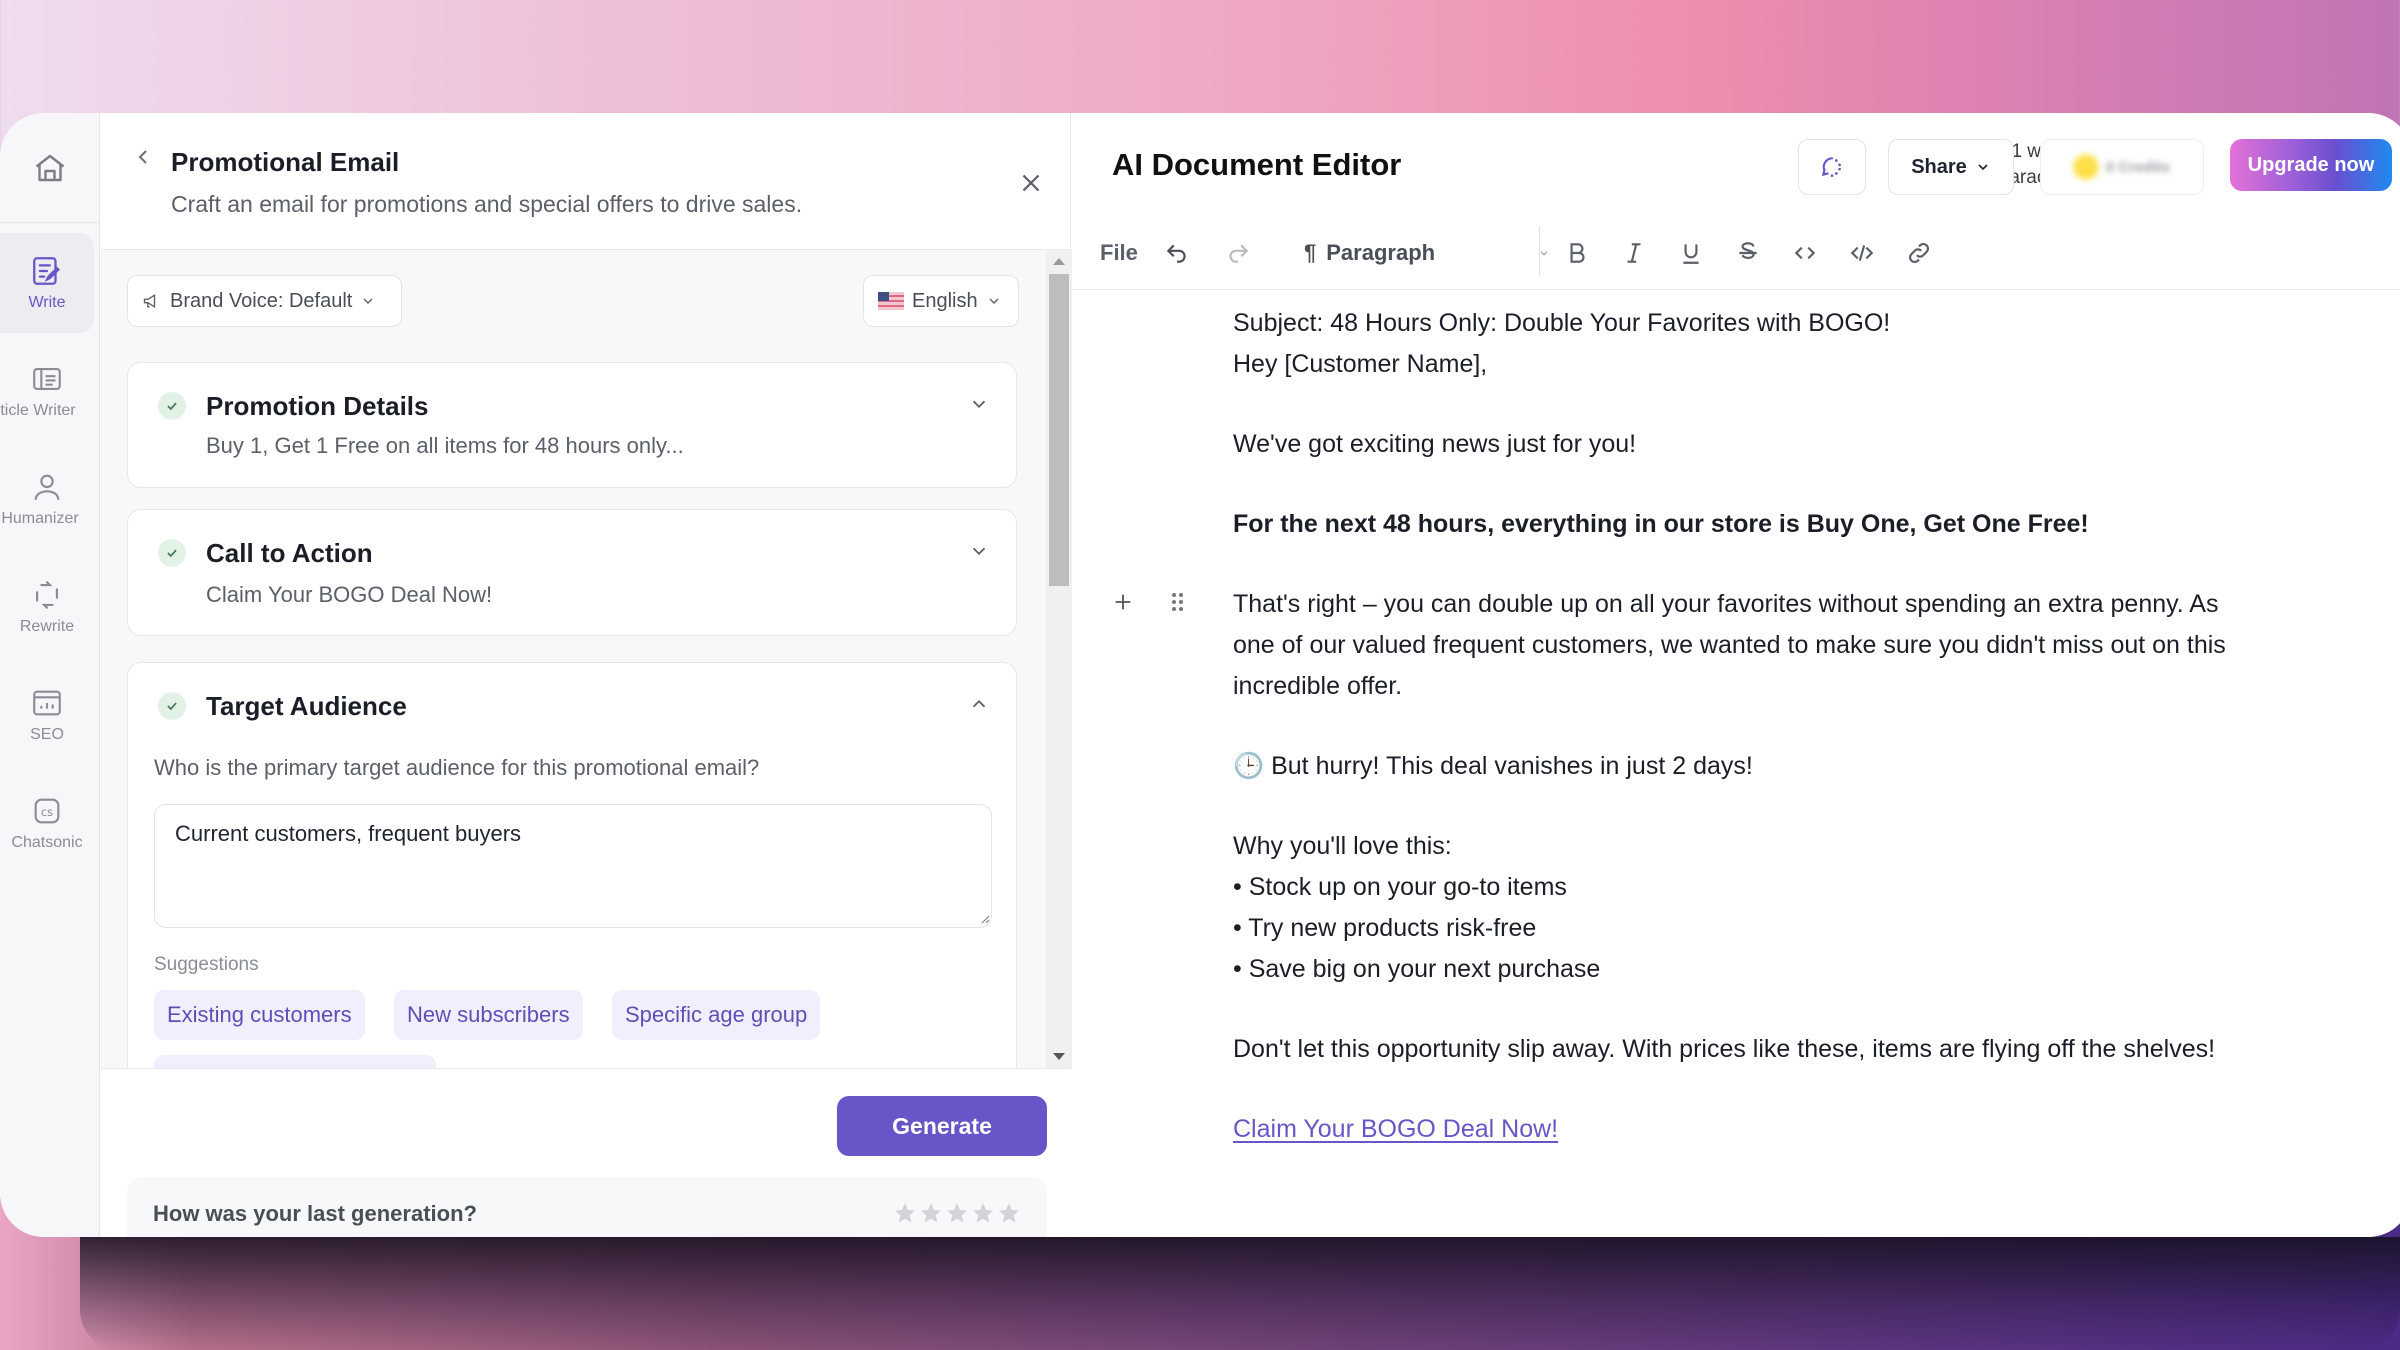 This screenshot has height=1350, width=2400. What do you see at coordinates (47, 842) in the screenshot?
I see `sidebar-item-label: Chatsonic` at bounding box center [47, 842].